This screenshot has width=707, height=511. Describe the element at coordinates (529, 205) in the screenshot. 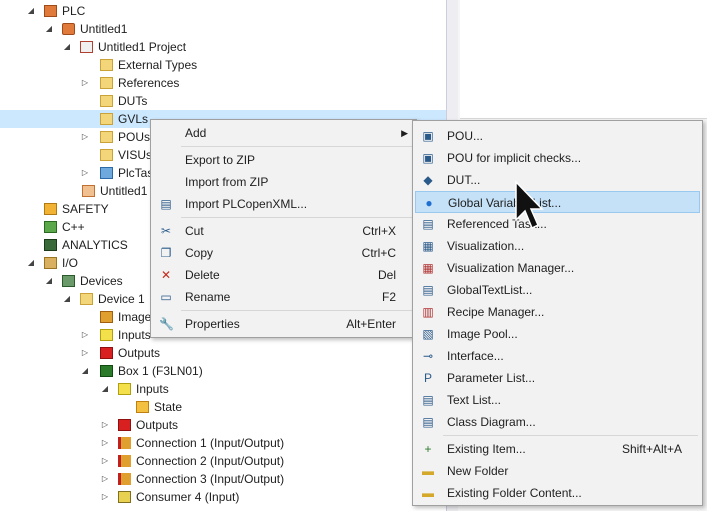

I see `mouse-pointer-icon` at that location.